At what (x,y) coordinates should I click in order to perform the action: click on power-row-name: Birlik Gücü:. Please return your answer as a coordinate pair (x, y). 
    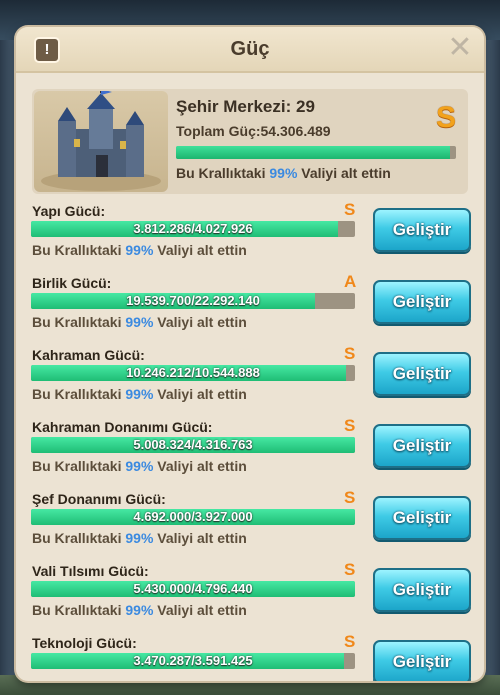
    Looking at the image, I should click on (72, 283).